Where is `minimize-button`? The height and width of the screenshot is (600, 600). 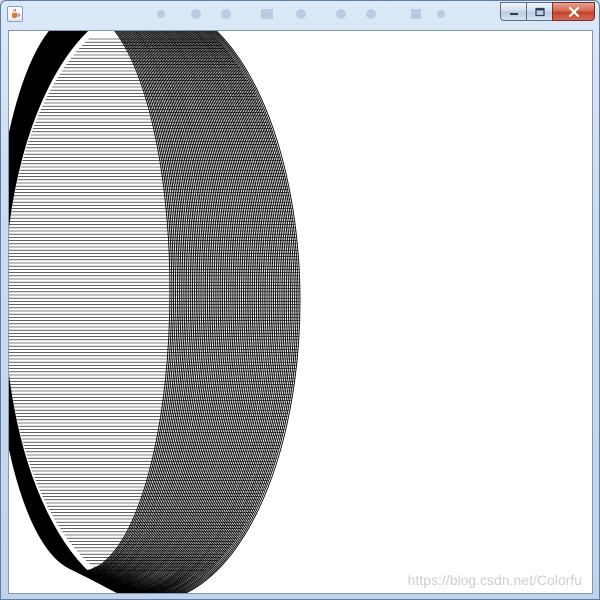 minimize-button is located at coordinates (513, 11).